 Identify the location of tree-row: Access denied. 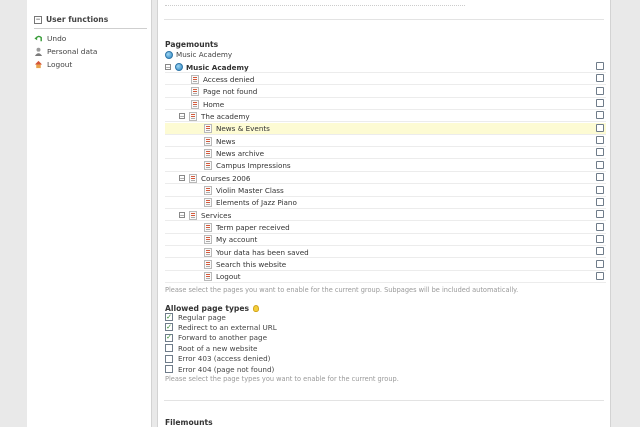
(385, 79).